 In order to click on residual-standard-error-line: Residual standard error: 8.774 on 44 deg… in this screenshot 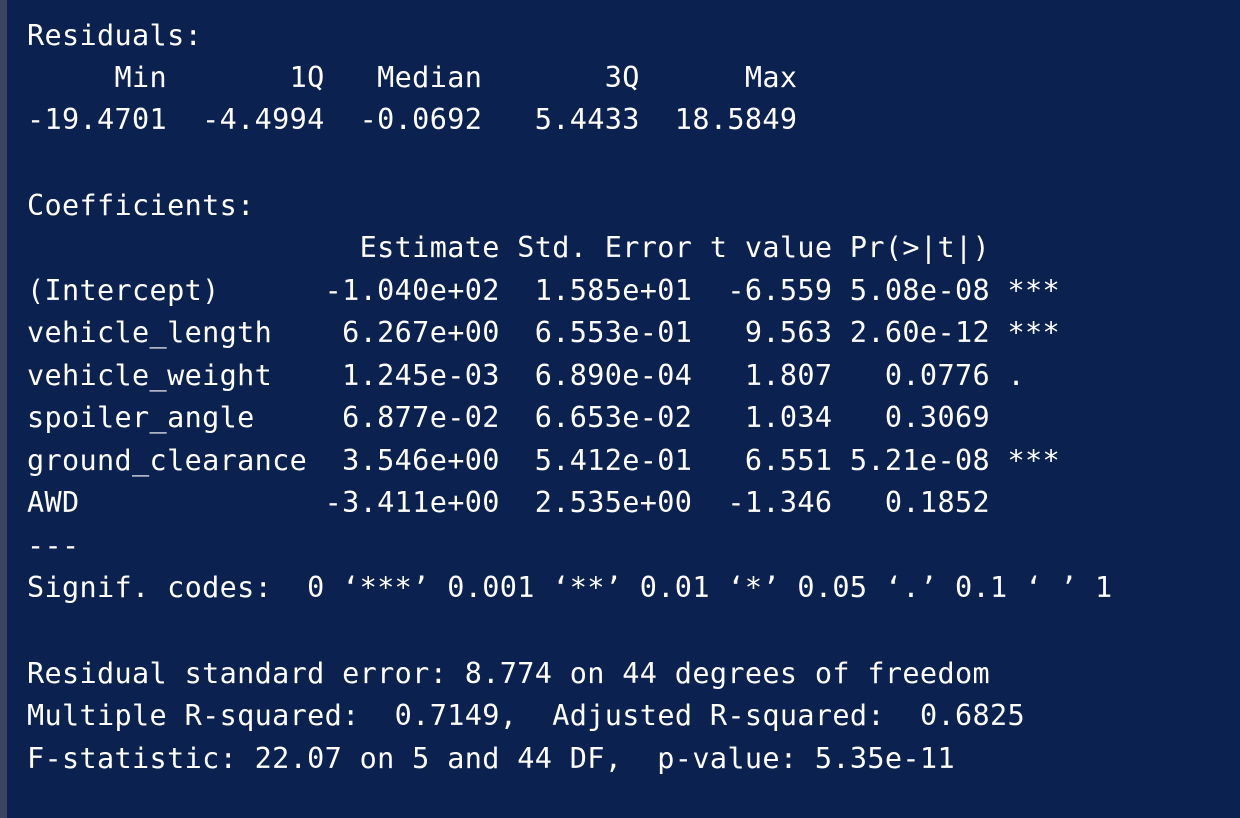, I will do `click(508, 673)`.